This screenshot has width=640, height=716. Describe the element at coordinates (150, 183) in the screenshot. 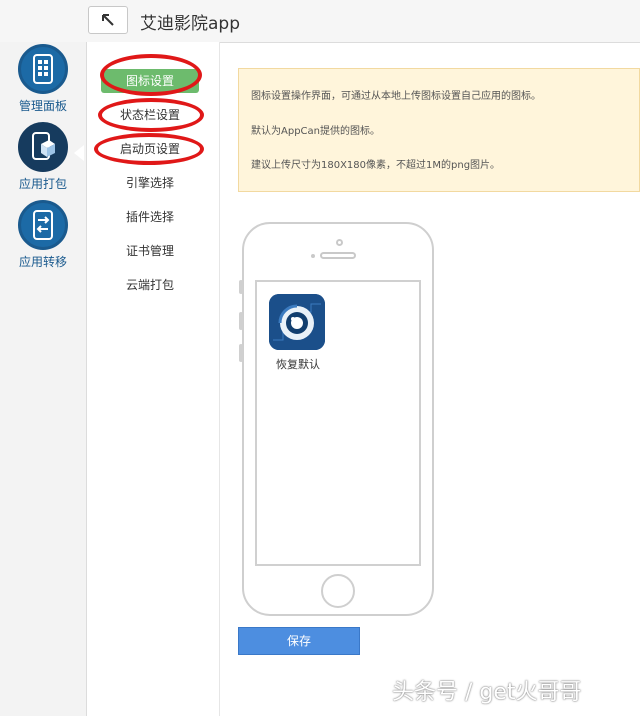

I see `submenu-item-engine-select: 引擎选择` at that location.